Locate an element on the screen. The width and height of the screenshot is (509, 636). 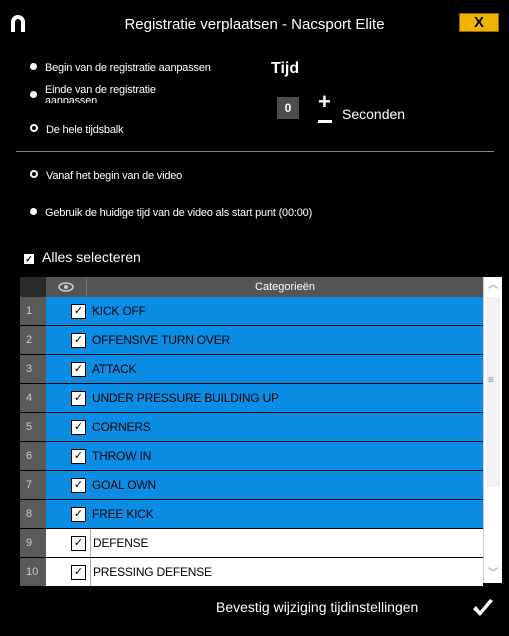
table-row: 10 ✓ PRESSING DEFENSE is located at coordinates (251, 572).